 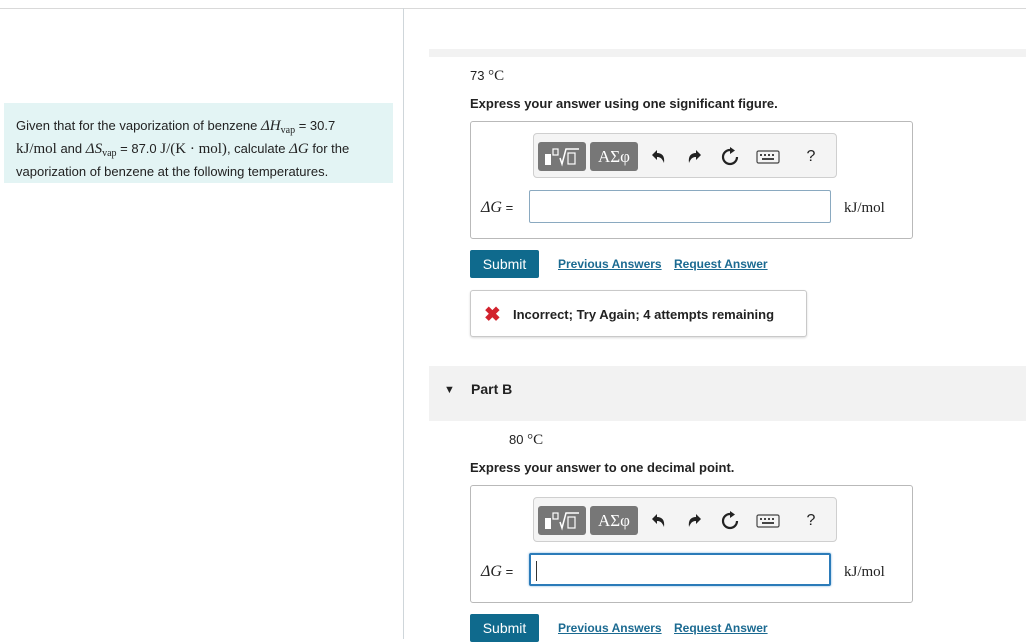 I want to click on part-a-lhs: ΔG =, so click(x=497, y=208).